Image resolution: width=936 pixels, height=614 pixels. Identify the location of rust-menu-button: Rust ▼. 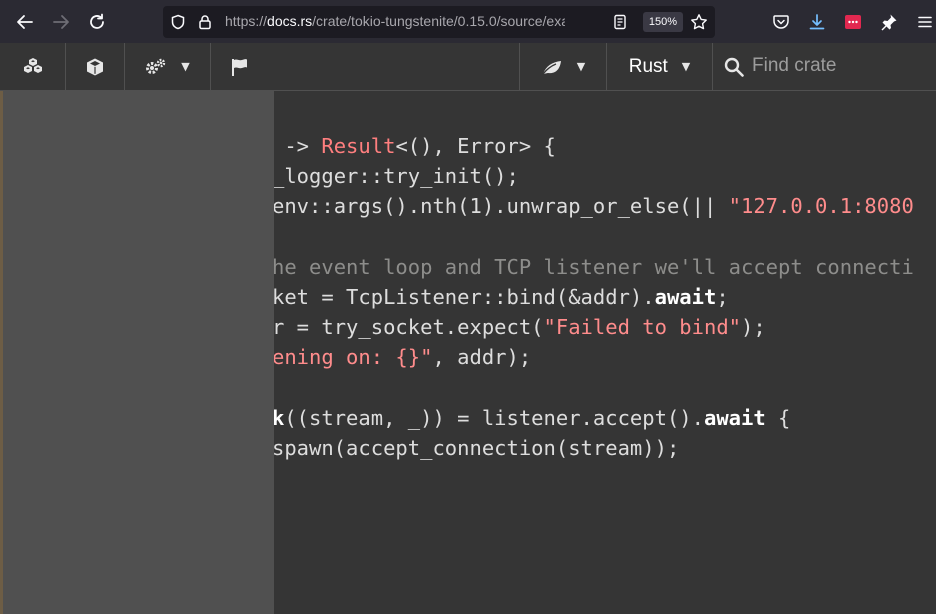
(659, 66).